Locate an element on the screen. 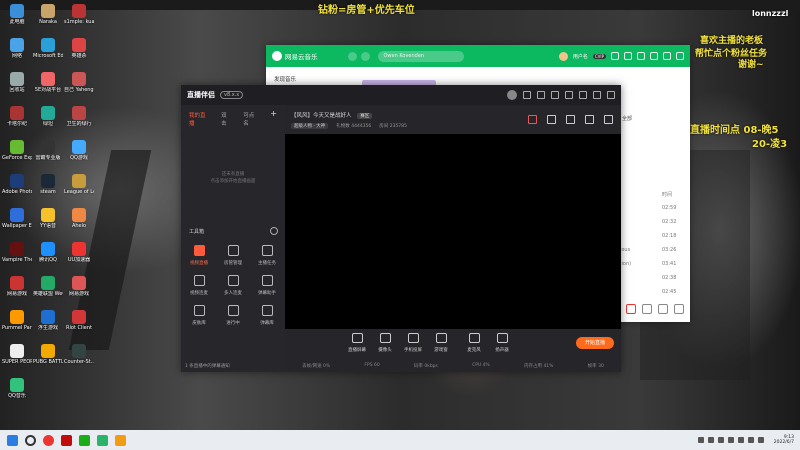 The image size is (800, 450). volume-tray-icon is located at coordinates (760, 440).